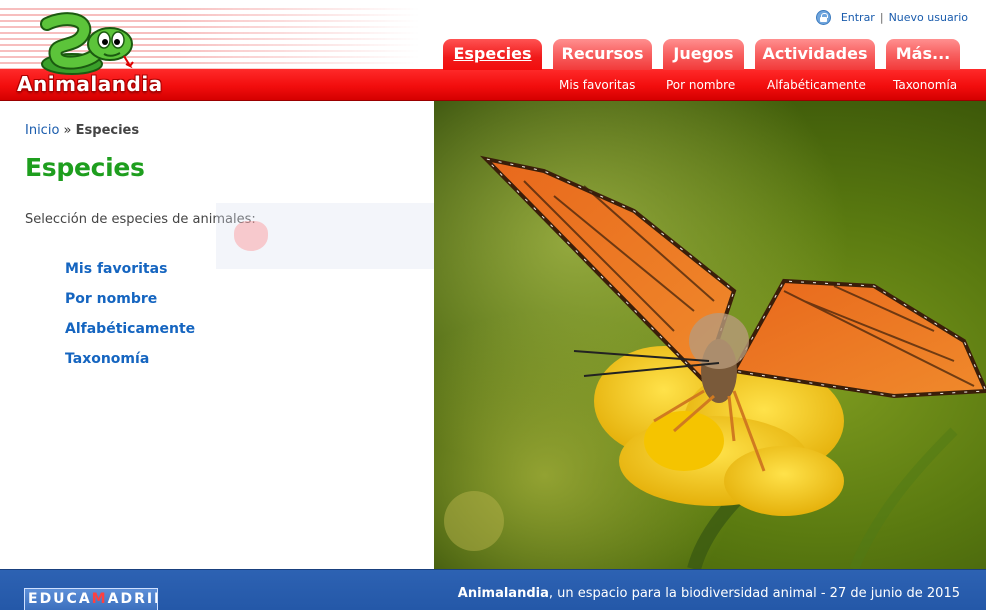  I want to click on educamadrid-logo: EDUCAMADRID, so click(91, 599).